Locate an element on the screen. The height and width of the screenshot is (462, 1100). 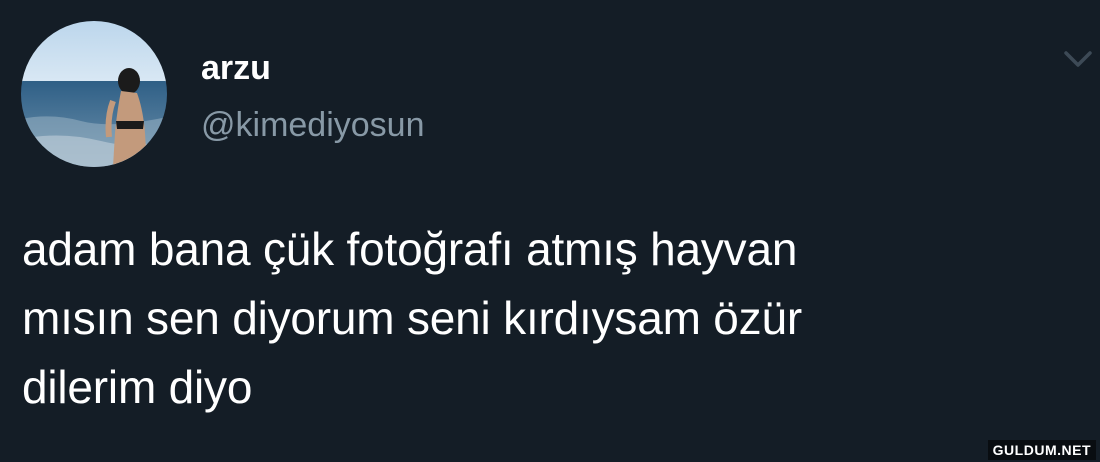
user-handle: @kimediyosun is located at coordinates (313, 125).